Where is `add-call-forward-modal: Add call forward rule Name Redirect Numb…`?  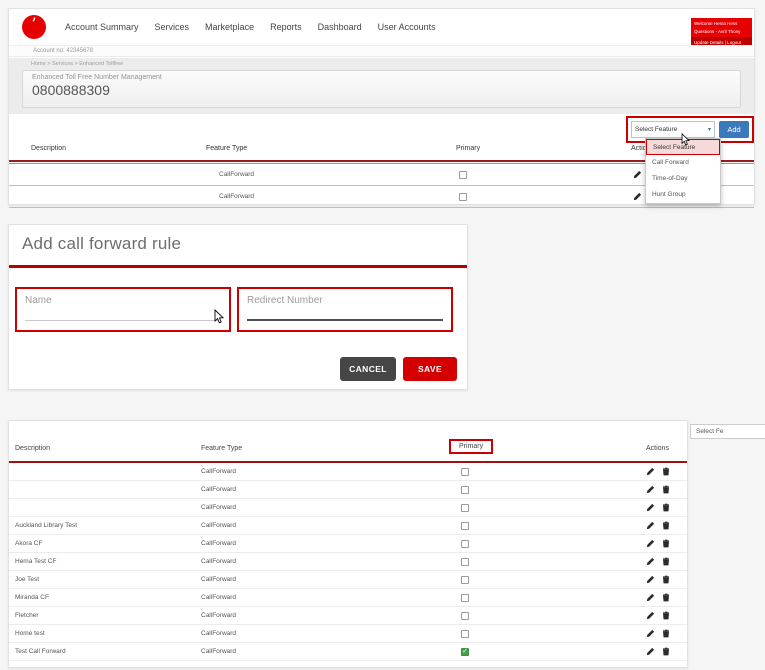 add-call-forward-modal: Add call forward rule Name Redirect Numb… is located at coordinates (238, 307).